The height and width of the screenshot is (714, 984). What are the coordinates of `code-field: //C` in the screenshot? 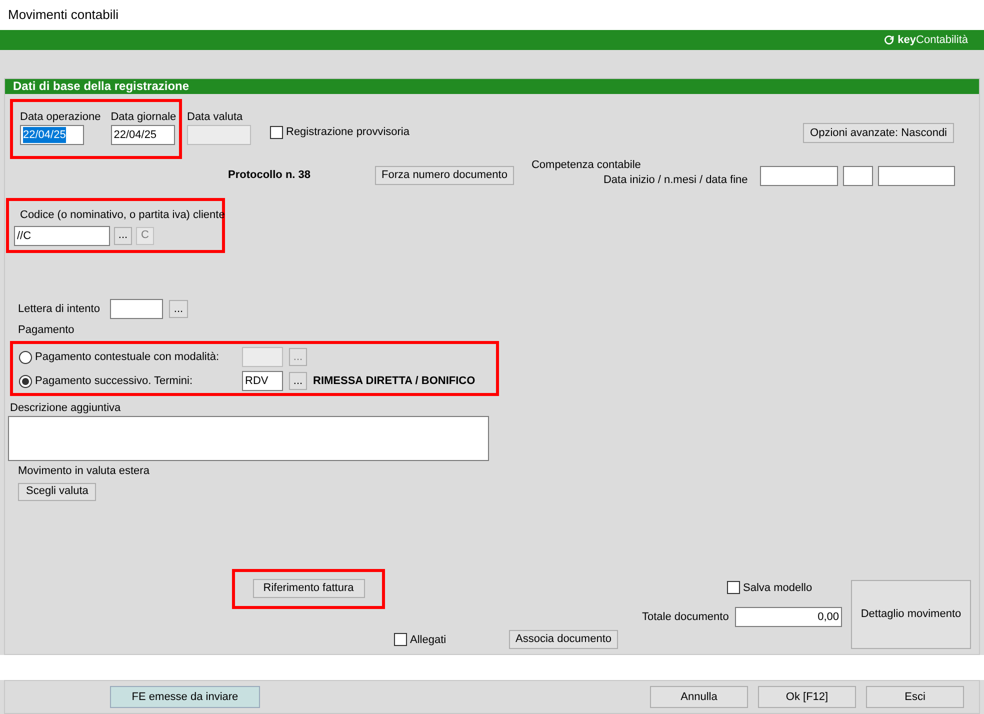 It's located at (62, 236).